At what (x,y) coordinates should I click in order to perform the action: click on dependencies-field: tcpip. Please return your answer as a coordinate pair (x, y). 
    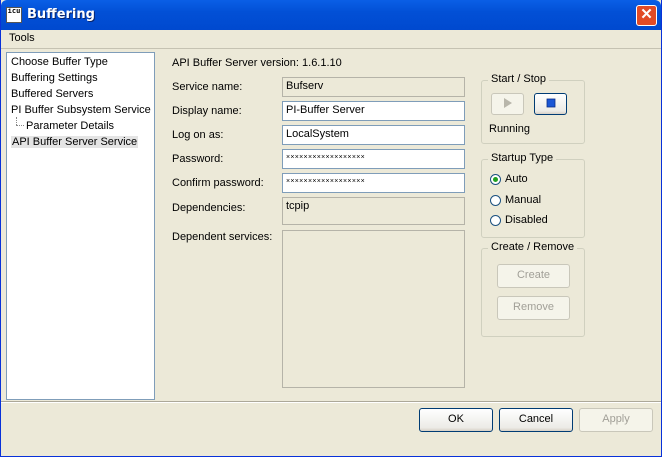
    Looking at the image, I should click on (373, 211).